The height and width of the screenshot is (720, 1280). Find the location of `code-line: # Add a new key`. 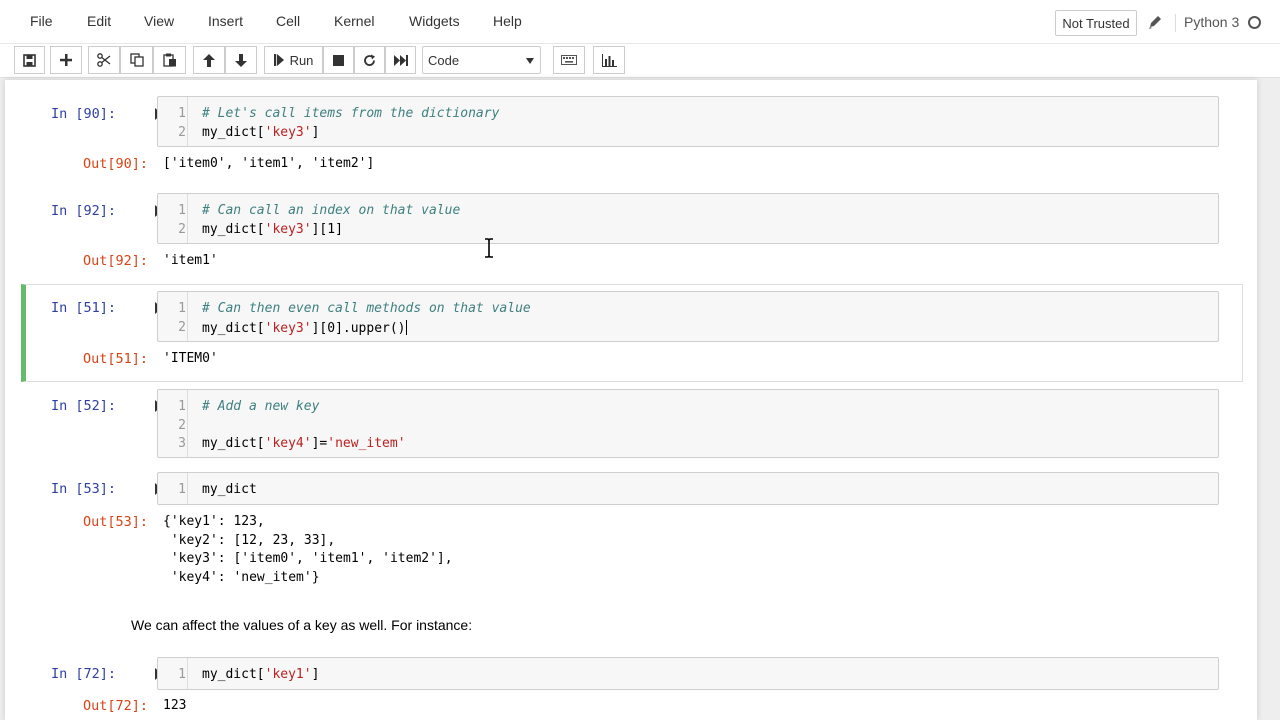

code-line: # Add a new key is located at coordinates (260, 406).